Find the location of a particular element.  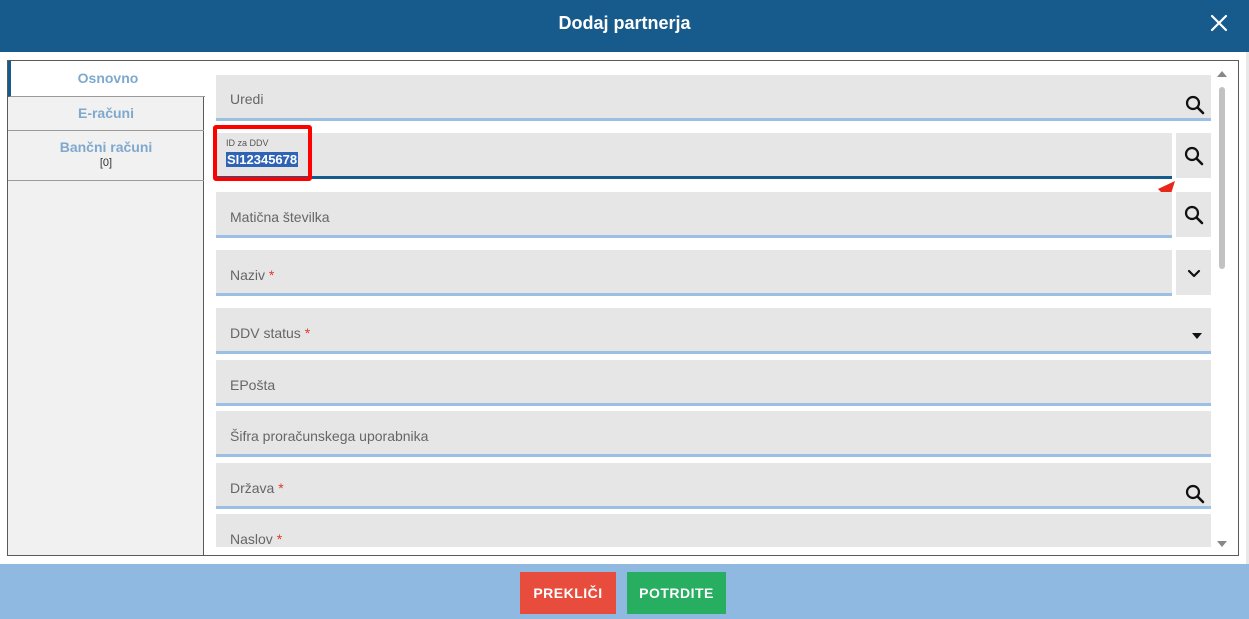

cancel-button: PREKLIČI is located at coordinates (568, 593).